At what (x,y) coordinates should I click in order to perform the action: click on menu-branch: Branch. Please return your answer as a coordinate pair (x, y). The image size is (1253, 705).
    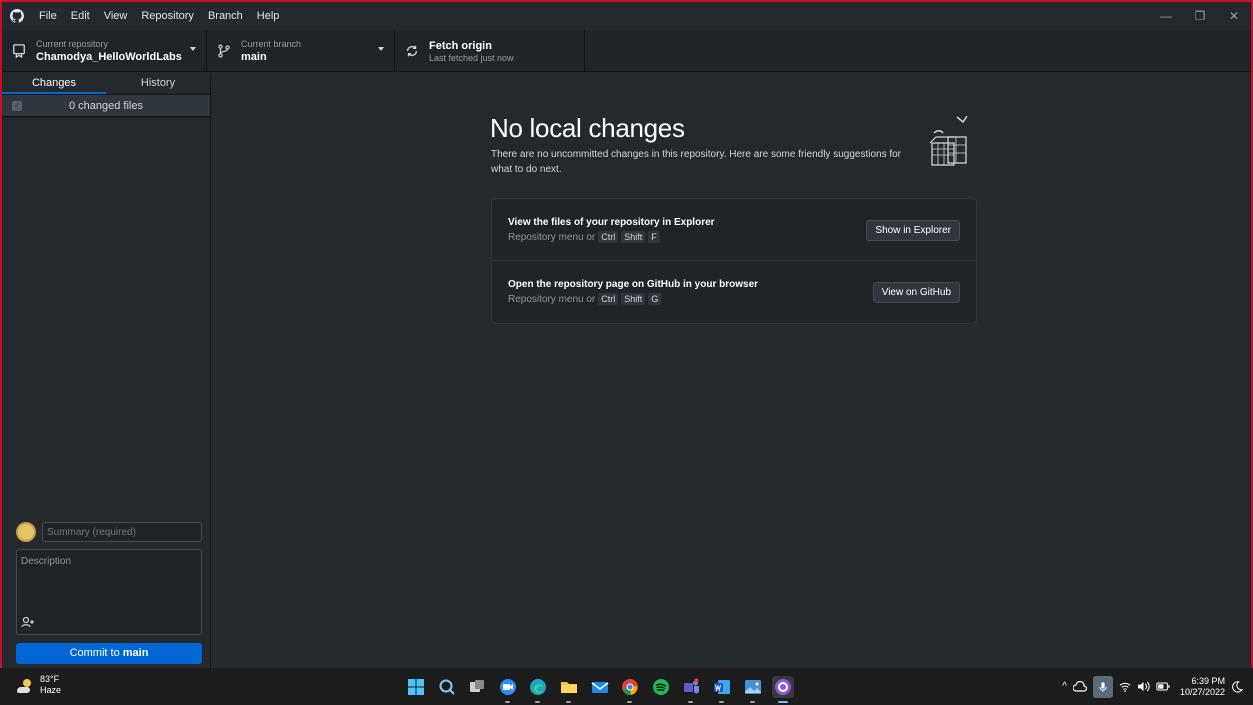
    Looking at the image, I should click on (225, 16).